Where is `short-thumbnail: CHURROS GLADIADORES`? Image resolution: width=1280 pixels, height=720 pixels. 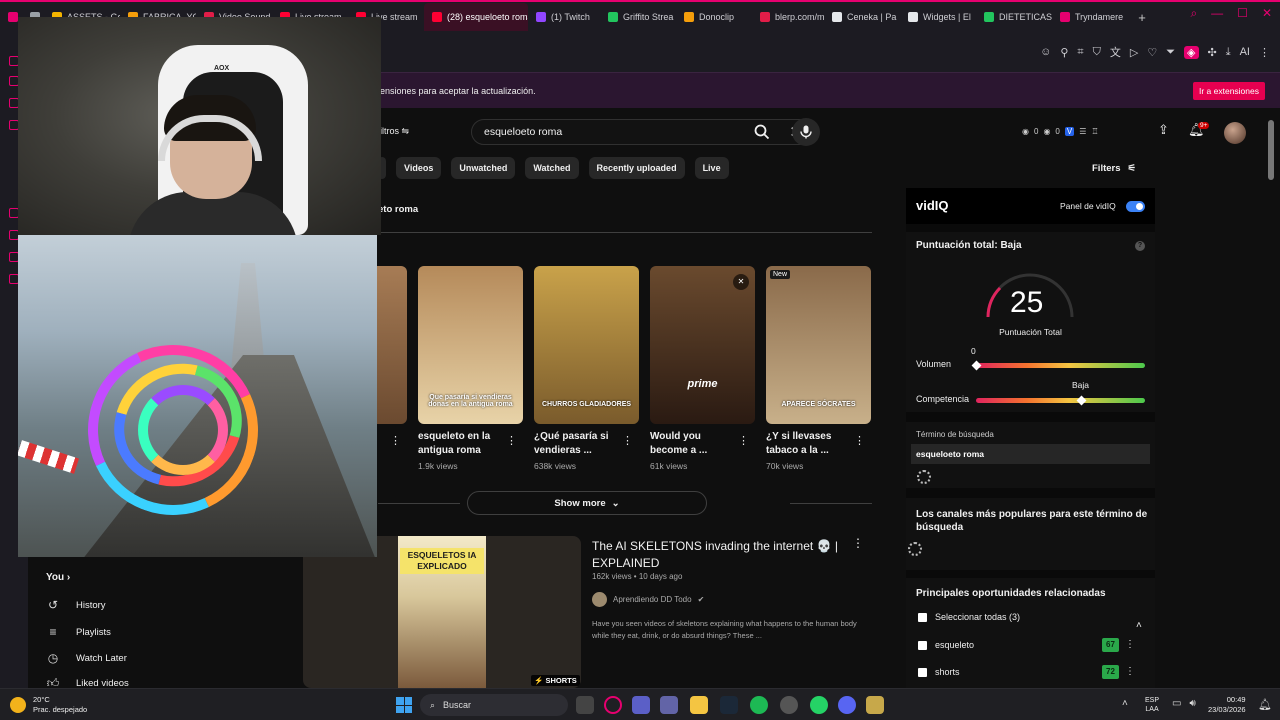 short-thumbnail: CHURROS GLADIADORES is located at coordinates (586, 345).